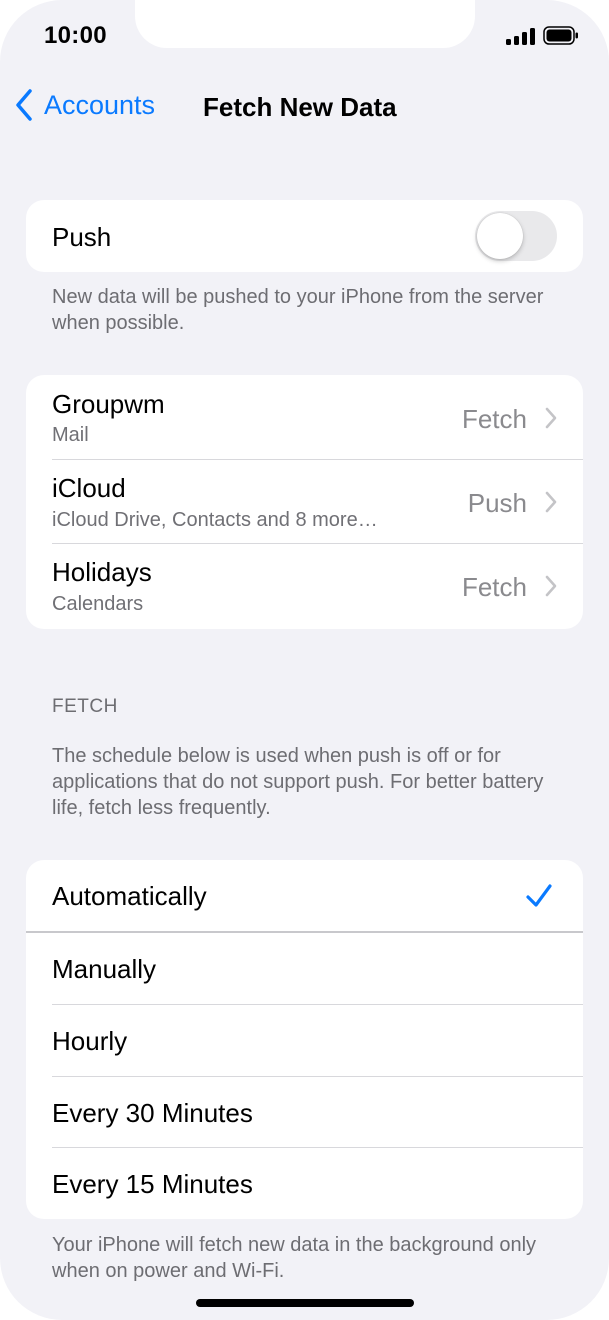 The height and width of the screenshot is (1320, 609). Describe the element at coordinates (24, 105) in the screenshot. I see `chevron-left-icon` at that location.